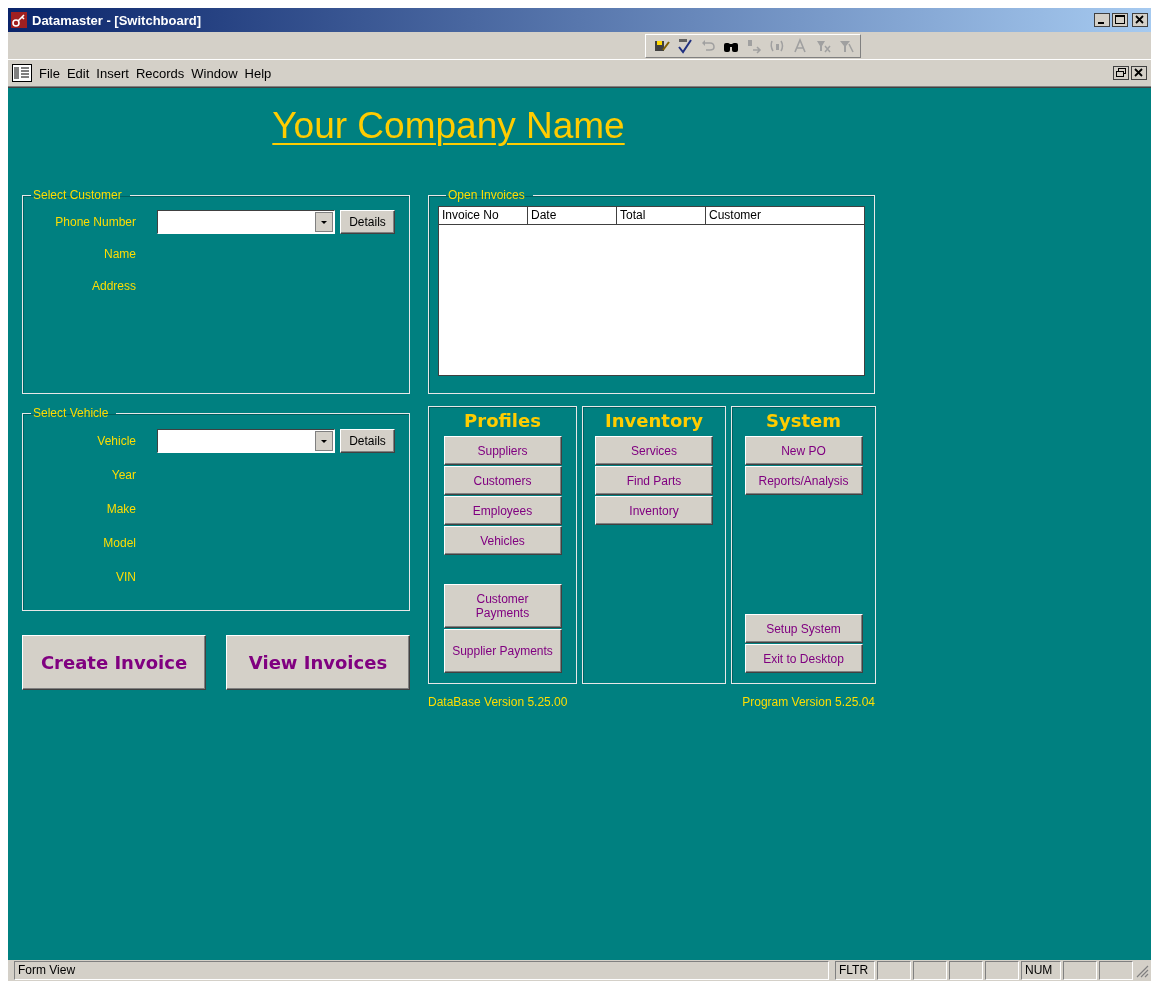 This screenshot has height=981, width=1151. Describe the element at coordinates (808, 702) in the screenshot. I see `version-text: Program Version 5.25.04` at that location.